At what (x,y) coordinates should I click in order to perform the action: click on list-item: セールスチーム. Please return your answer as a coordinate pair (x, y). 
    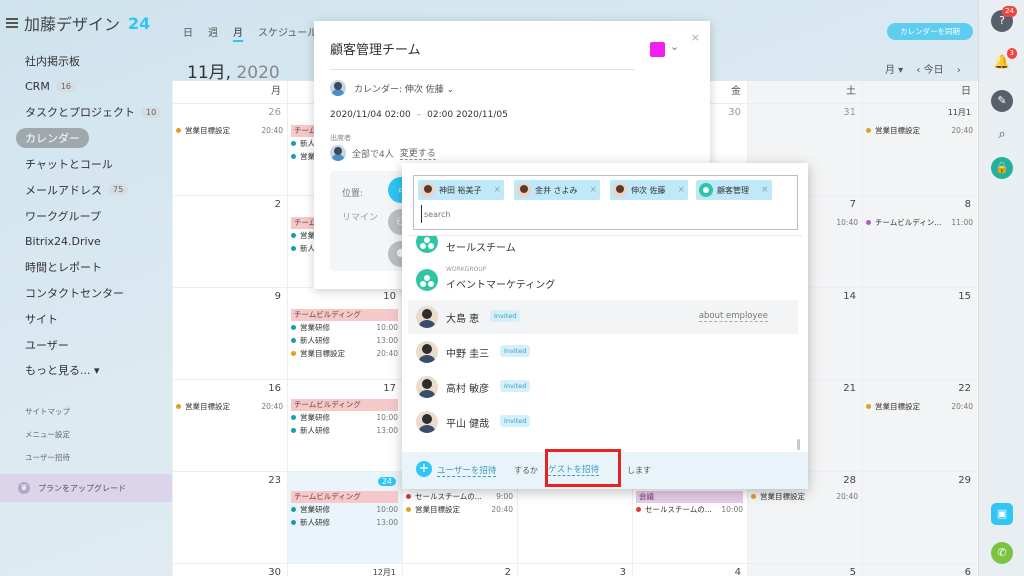
    Looking at the image, I should click on (603, 247).